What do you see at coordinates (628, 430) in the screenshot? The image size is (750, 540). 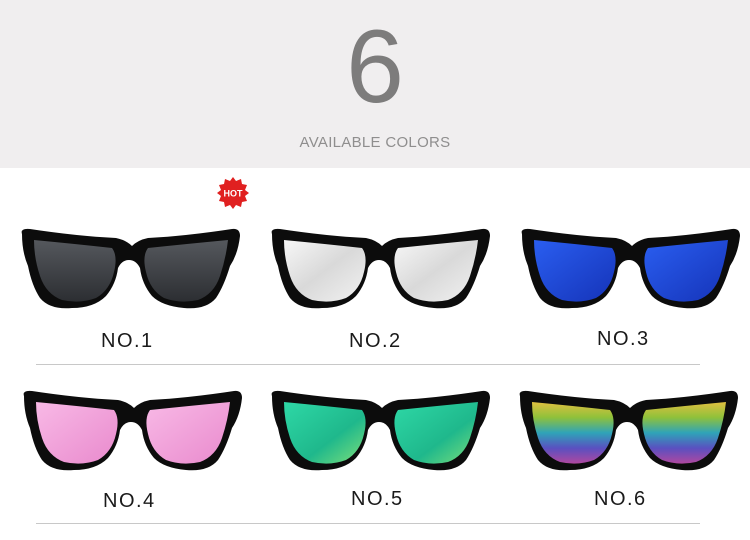 I see `sunglasses-rainbow-image` at bounding box center [628, 430].